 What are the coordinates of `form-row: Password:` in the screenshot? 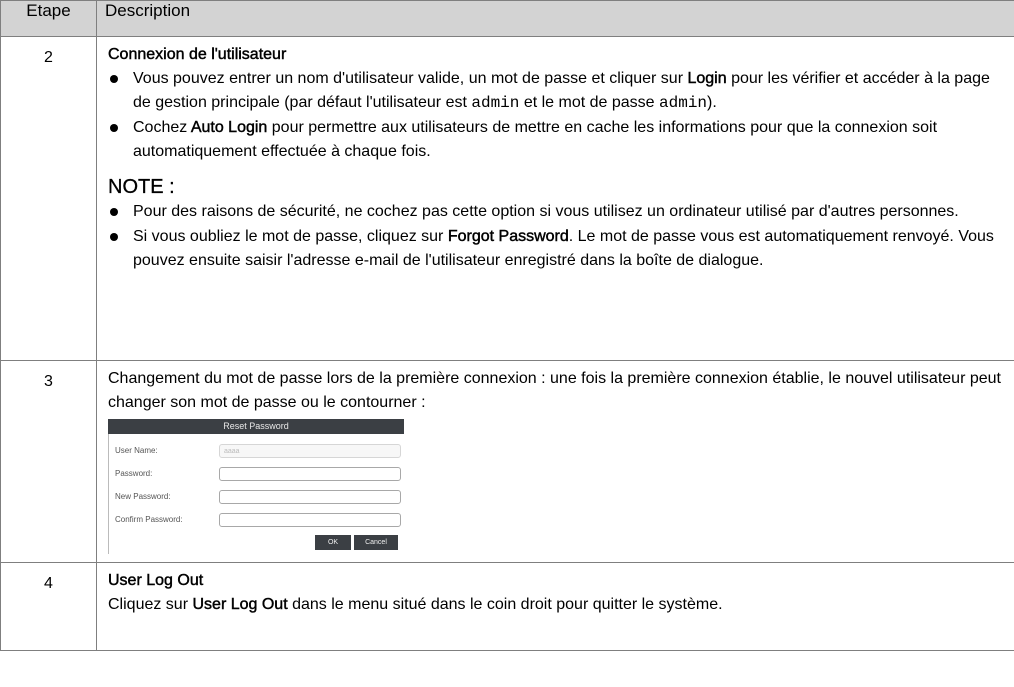 It's located at (259, 473).